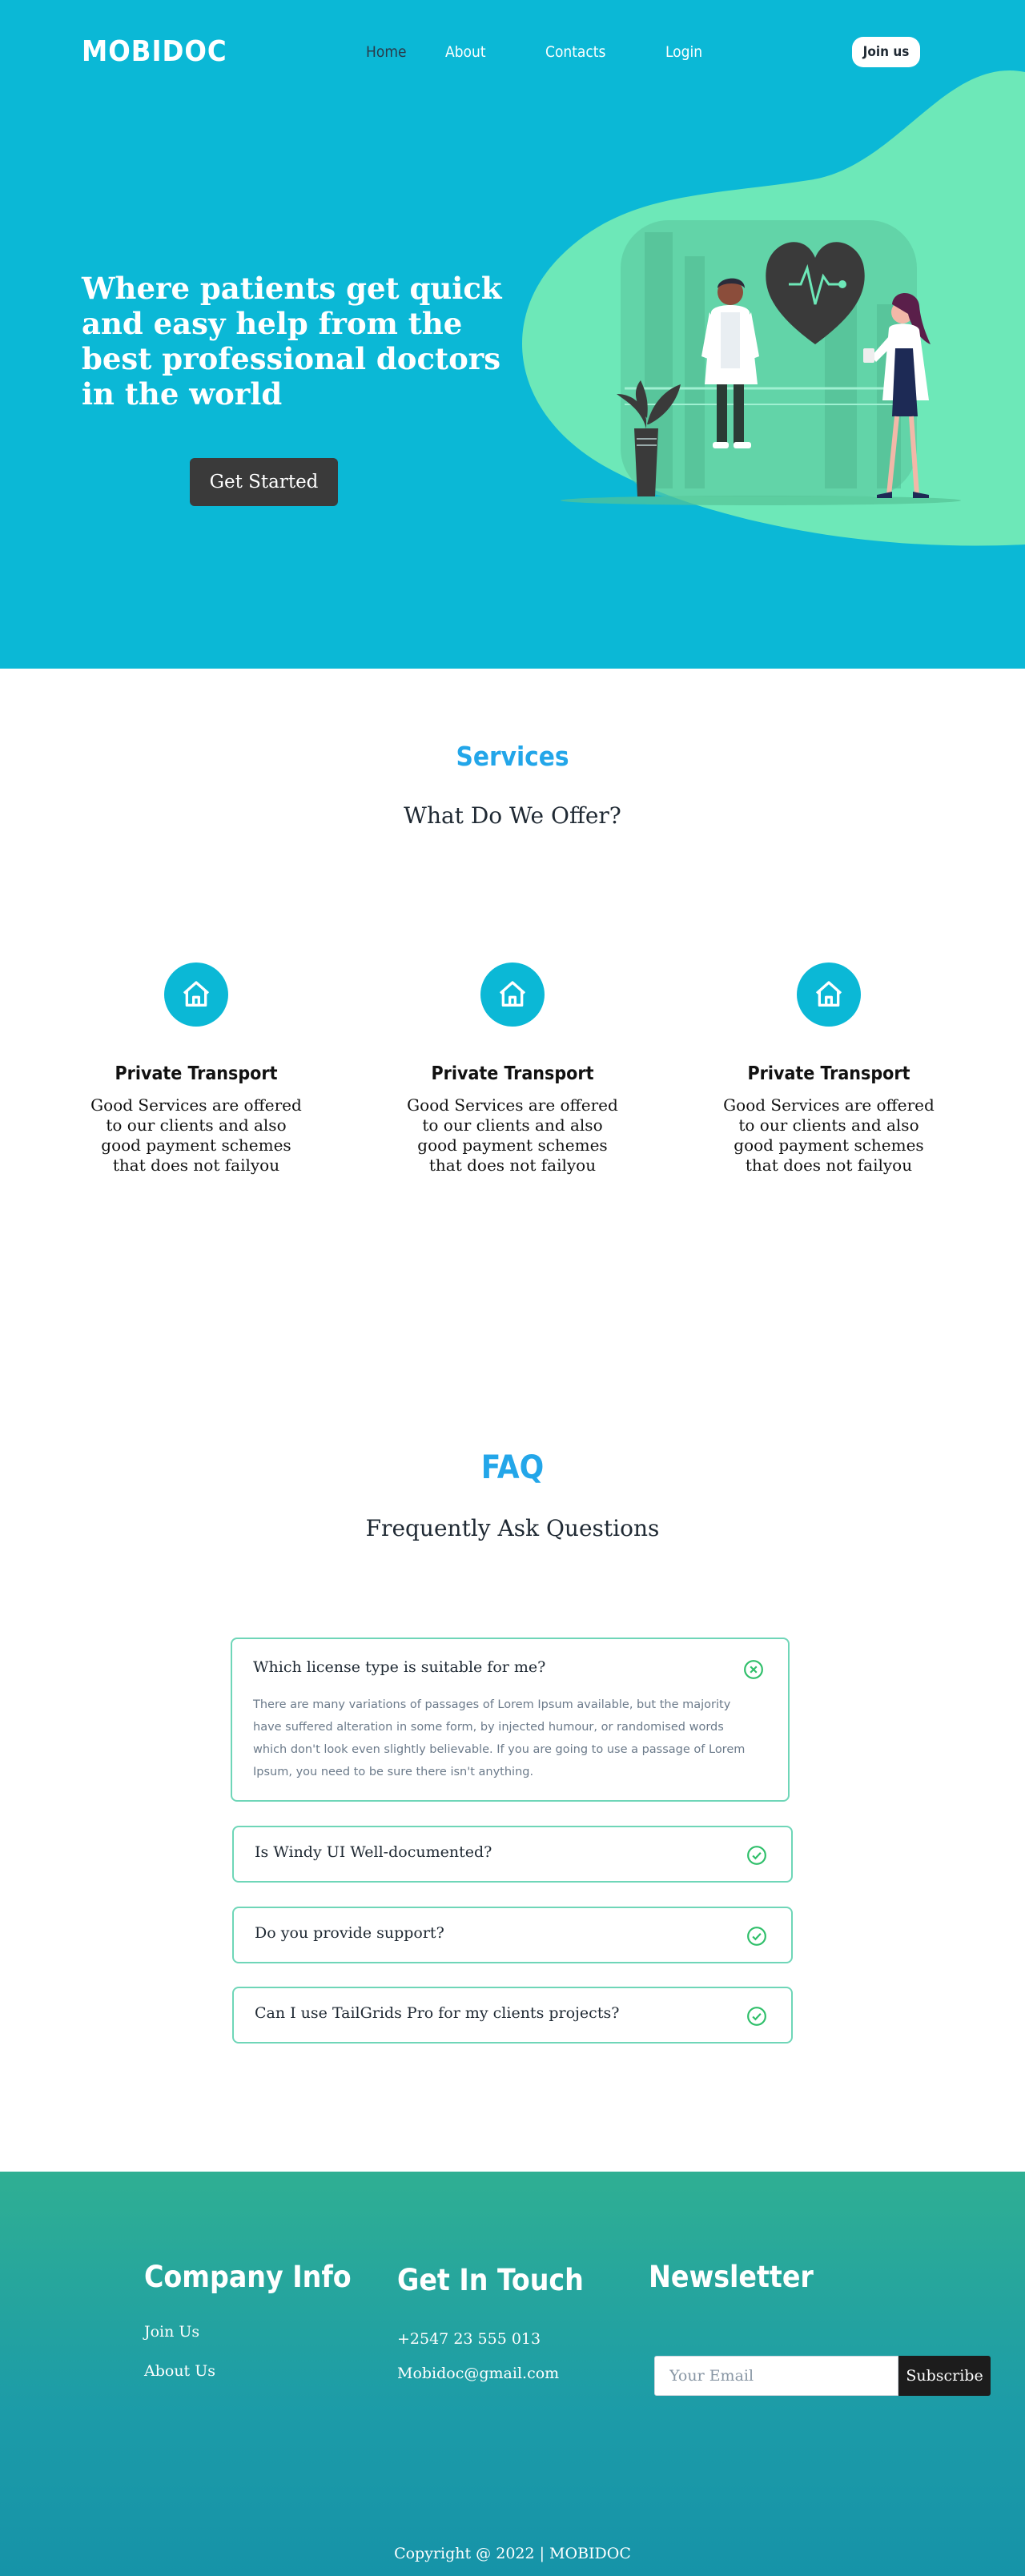 The height and width of the screenshot is (2576, 1025). I want to click on faq-subtitle: Frequently Ask Questions, so click(512, 1528).